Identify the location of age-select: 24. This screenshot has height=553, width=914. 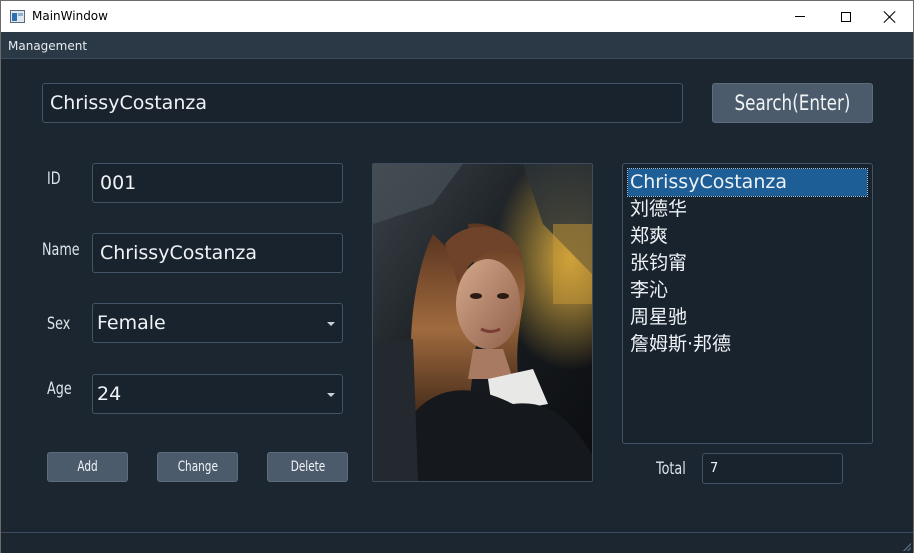
(217, 394).